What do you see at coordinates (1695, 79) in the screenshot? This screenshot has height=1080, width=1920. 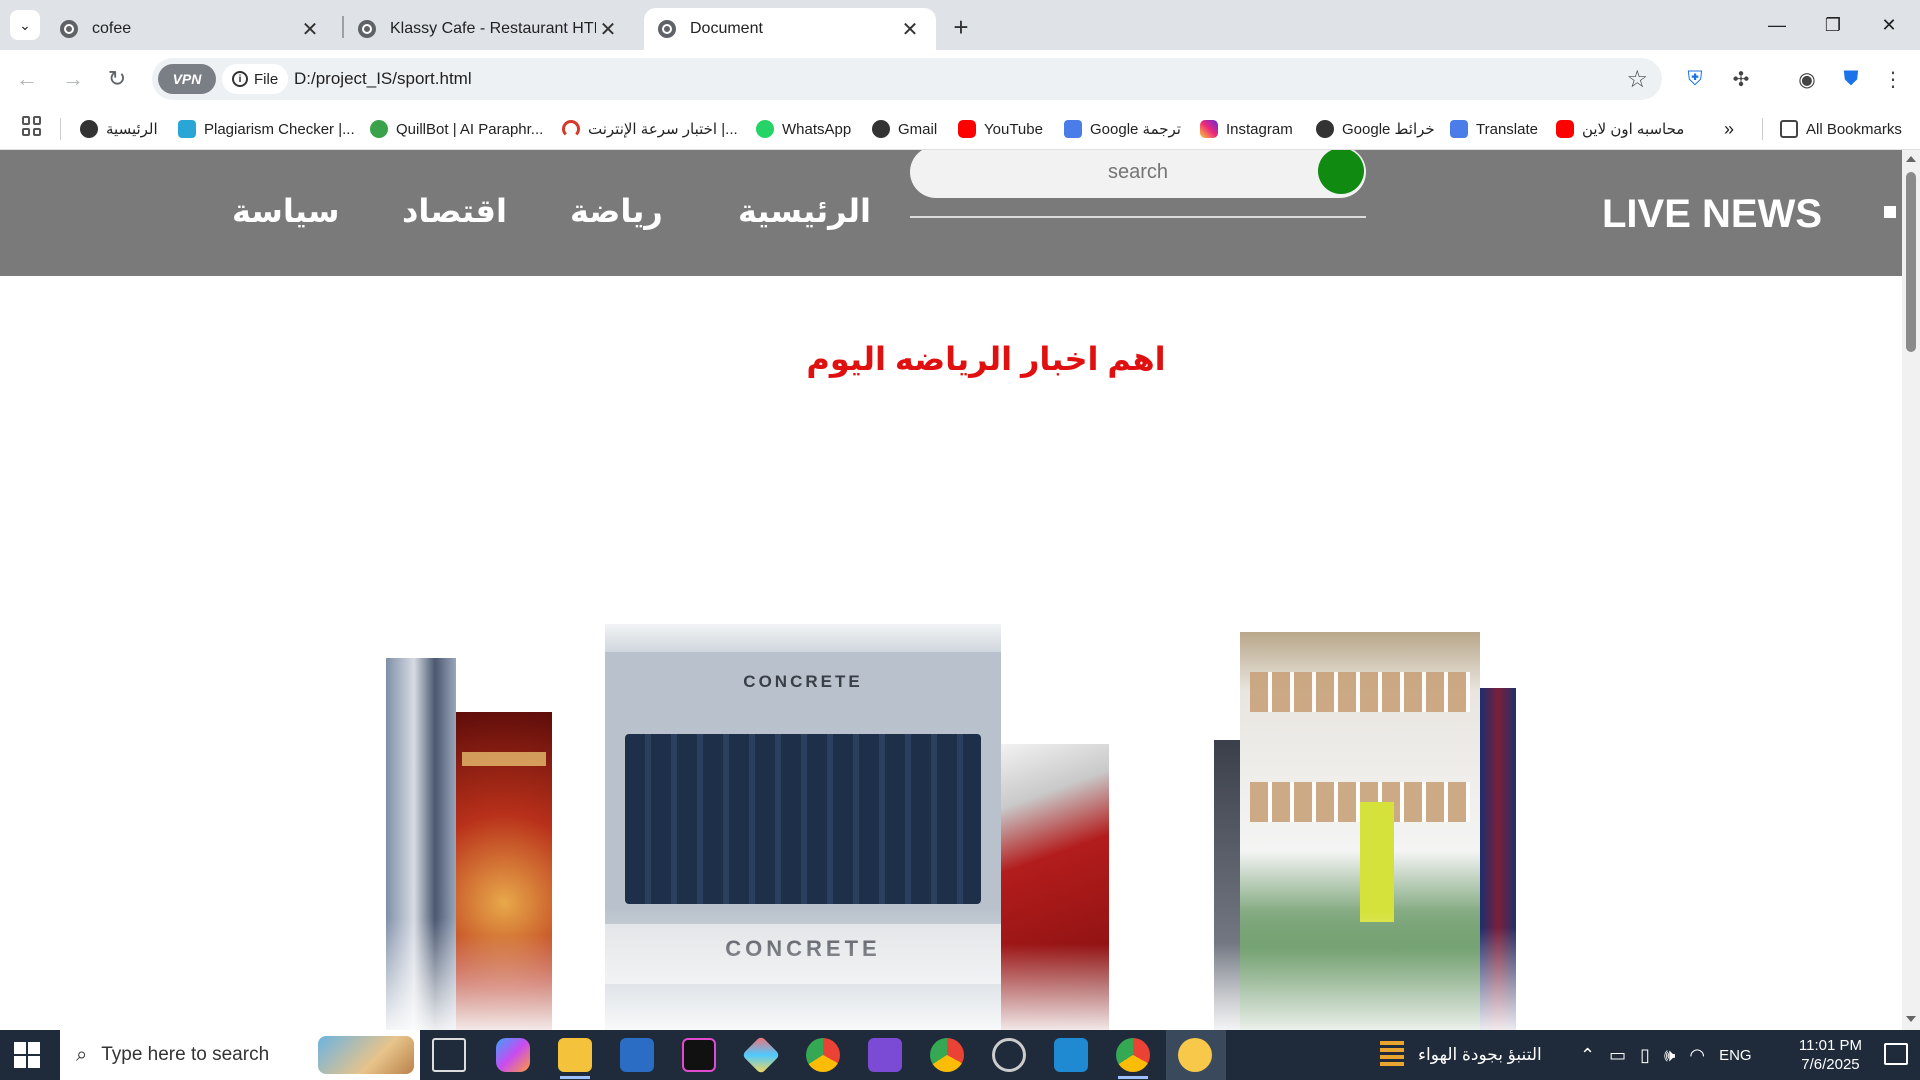 I see `password-manager-icon: ⛨` at bounding box center [1695, 79].